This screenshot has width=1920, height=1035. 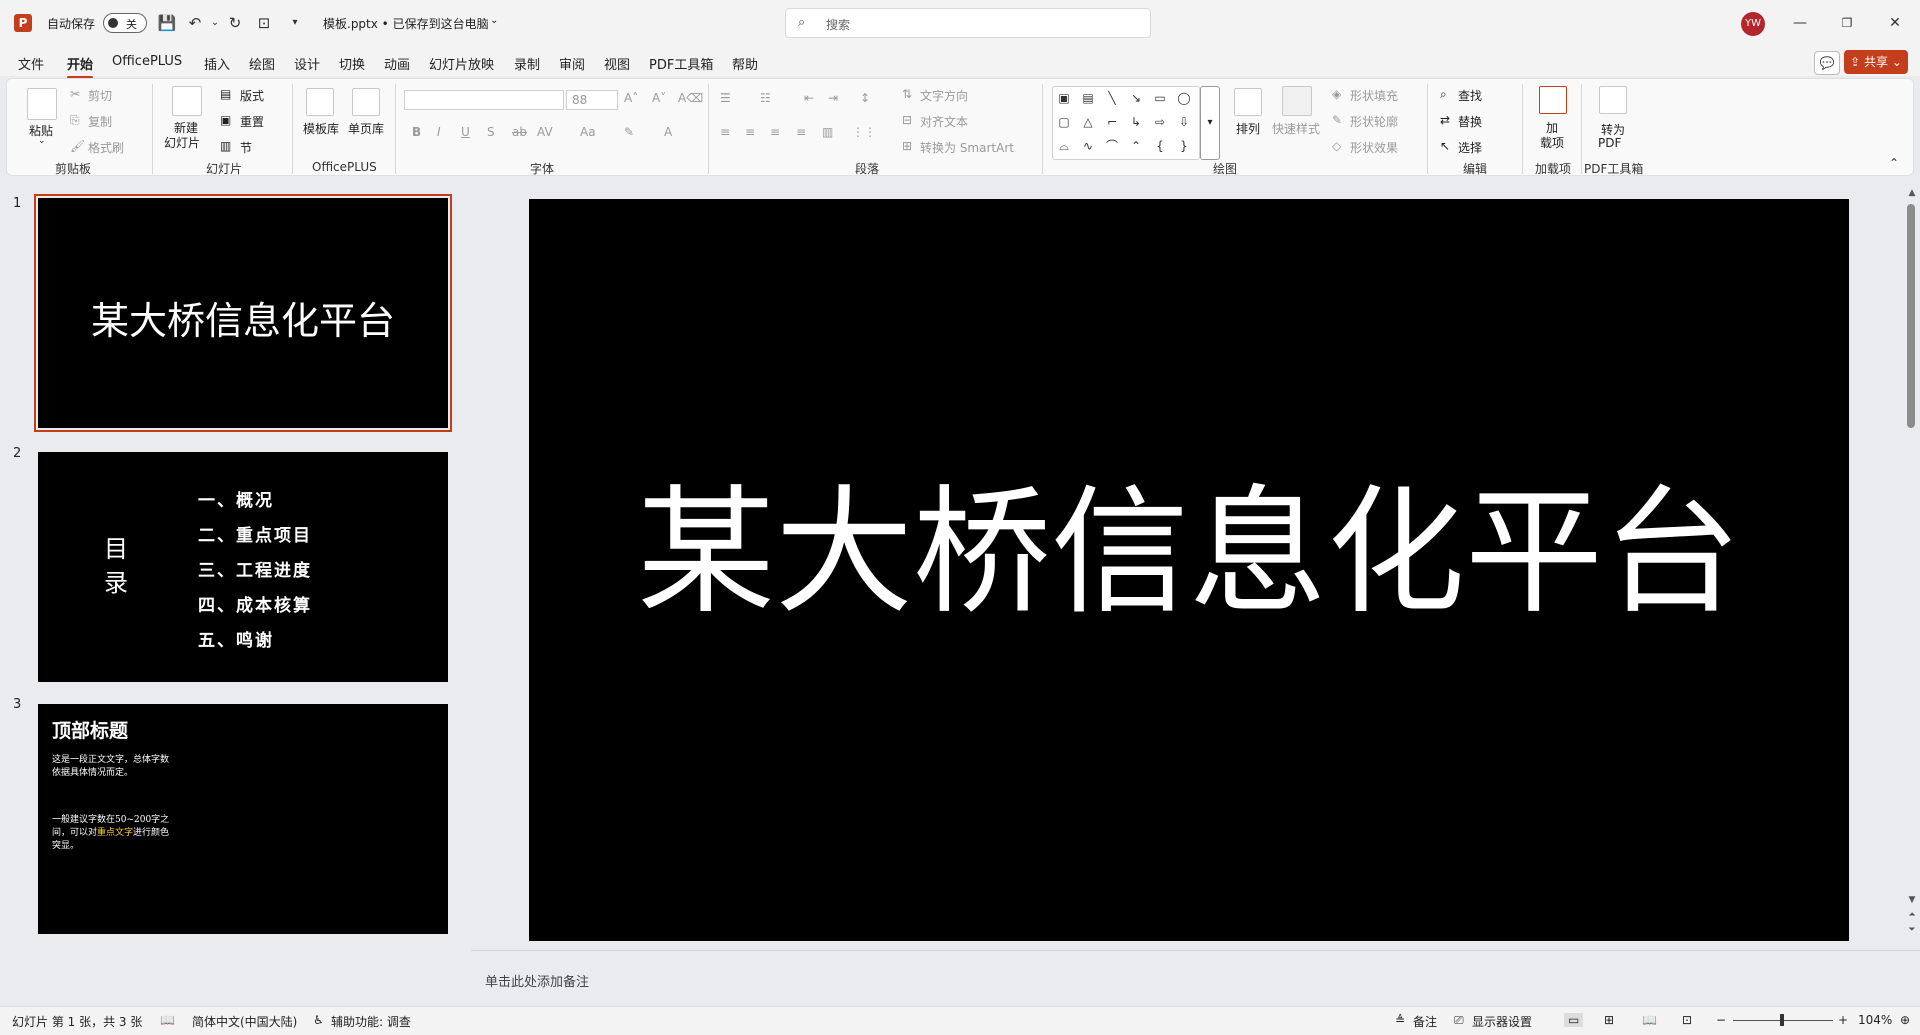 What do you see at coordinates (439, 132) in the screenshot?
I see `italic-icon: I` at bounding box center [439, 132].